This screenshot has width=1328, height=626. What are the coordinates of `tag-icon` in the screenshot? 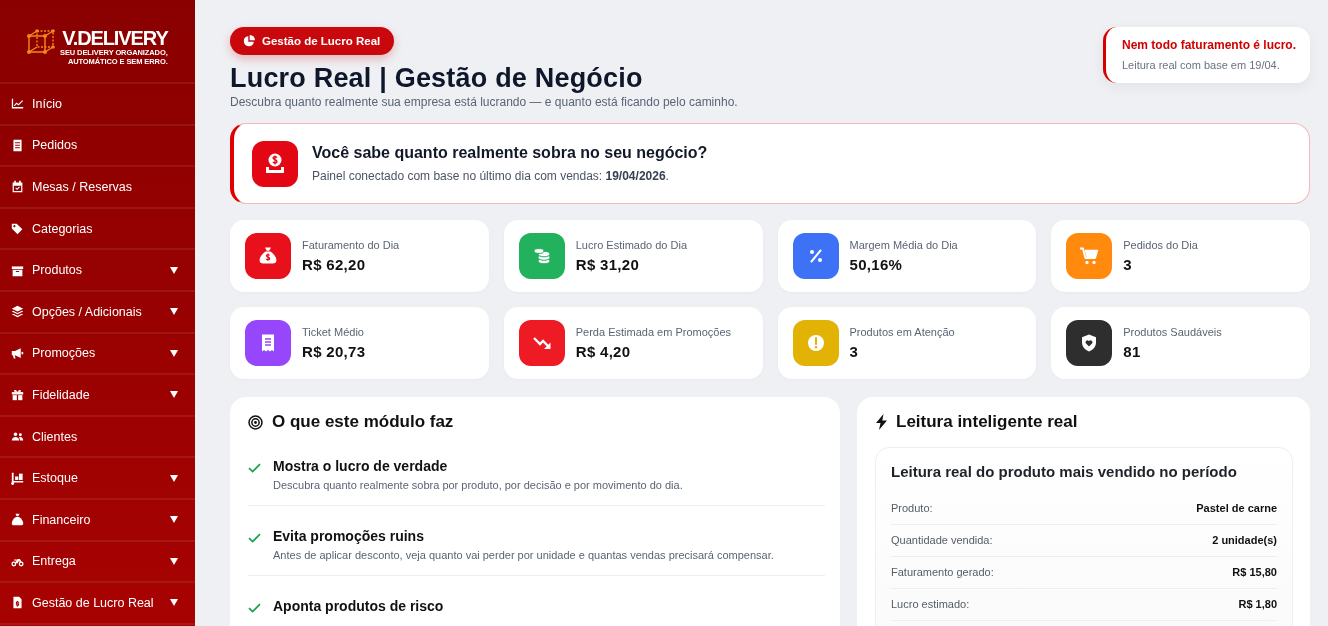 It's located at (17, 229).